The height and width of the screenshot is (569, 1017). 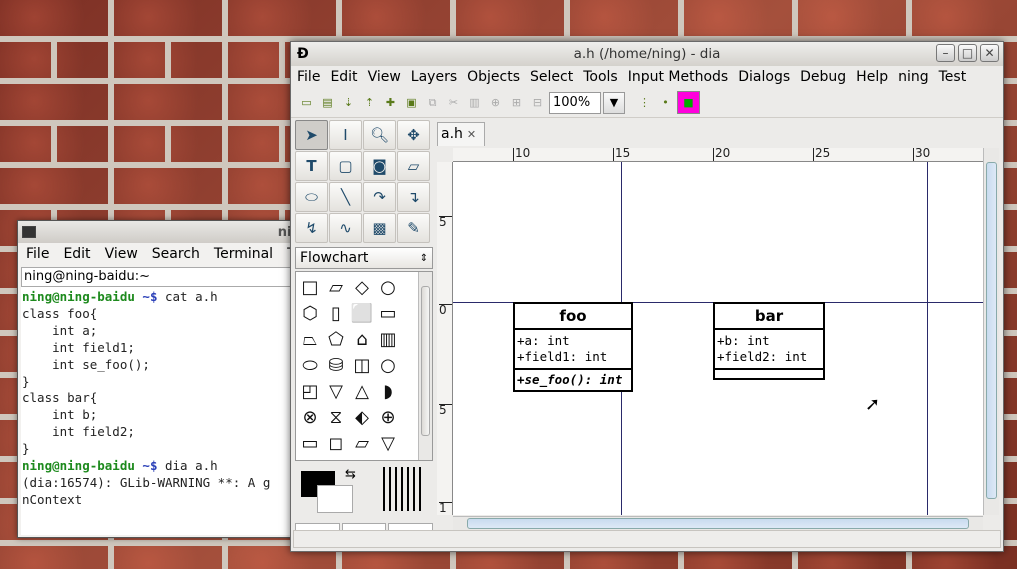 I want to click on open-icon: ▤, so click(x=327, y=102).